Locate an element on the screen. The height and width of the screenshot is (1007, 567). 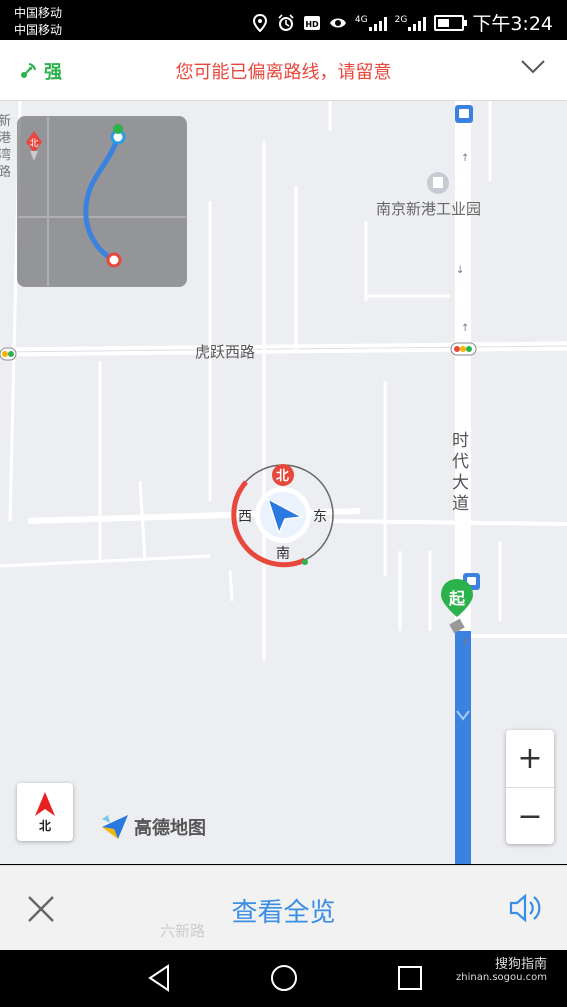
status-bar: 中国移动 中国移动 HD 4G 2G 下午3:24 is located at coordinates (283, 20).